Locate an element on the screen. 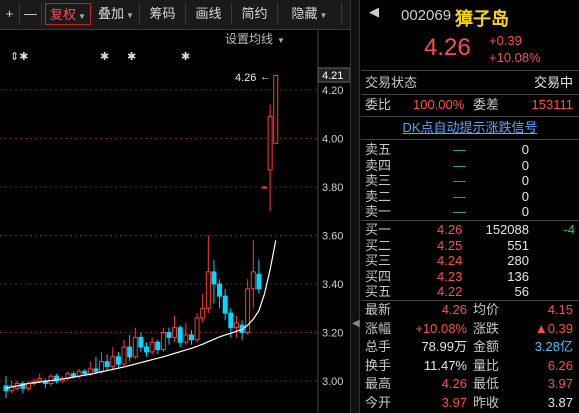  y-tick-label: 3.60 is located at coordinates (332, 237).